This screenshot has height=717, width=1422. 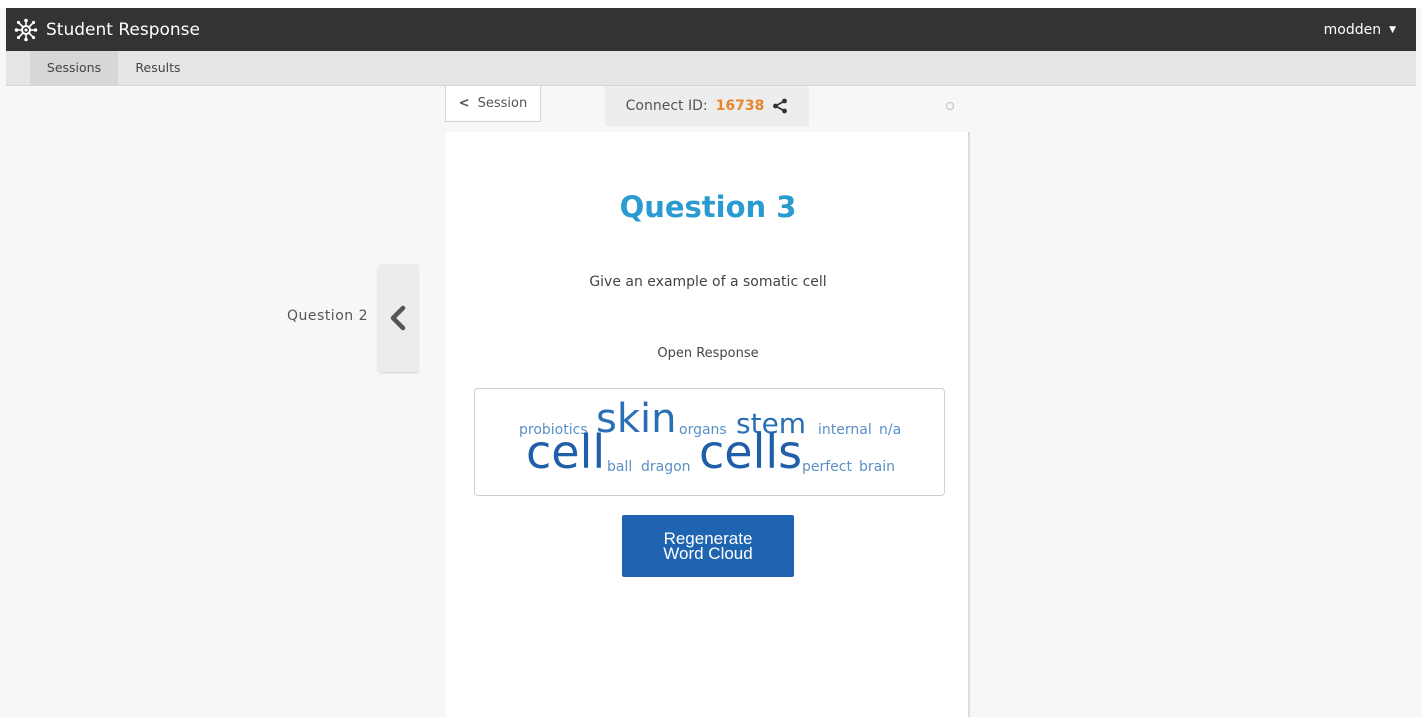 I want to click on cloud-word: brain, so click(x=877, y=467).